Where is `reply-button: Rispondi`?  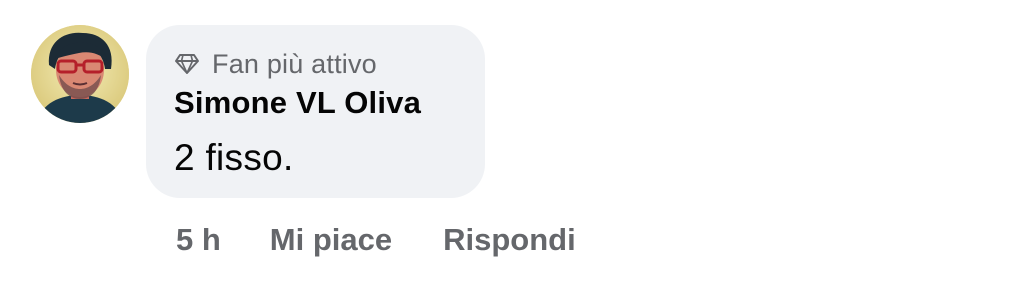
reply-button: Rispondi is located at coordinates (509, 240).